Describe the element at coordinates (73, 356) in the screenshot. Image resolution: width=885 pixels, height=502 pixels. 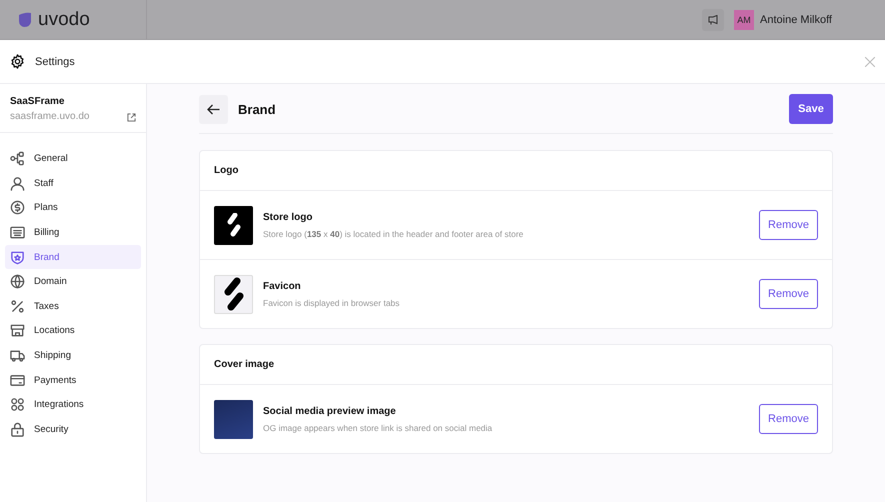
I see `sidebar-item: Shipping` at that location.